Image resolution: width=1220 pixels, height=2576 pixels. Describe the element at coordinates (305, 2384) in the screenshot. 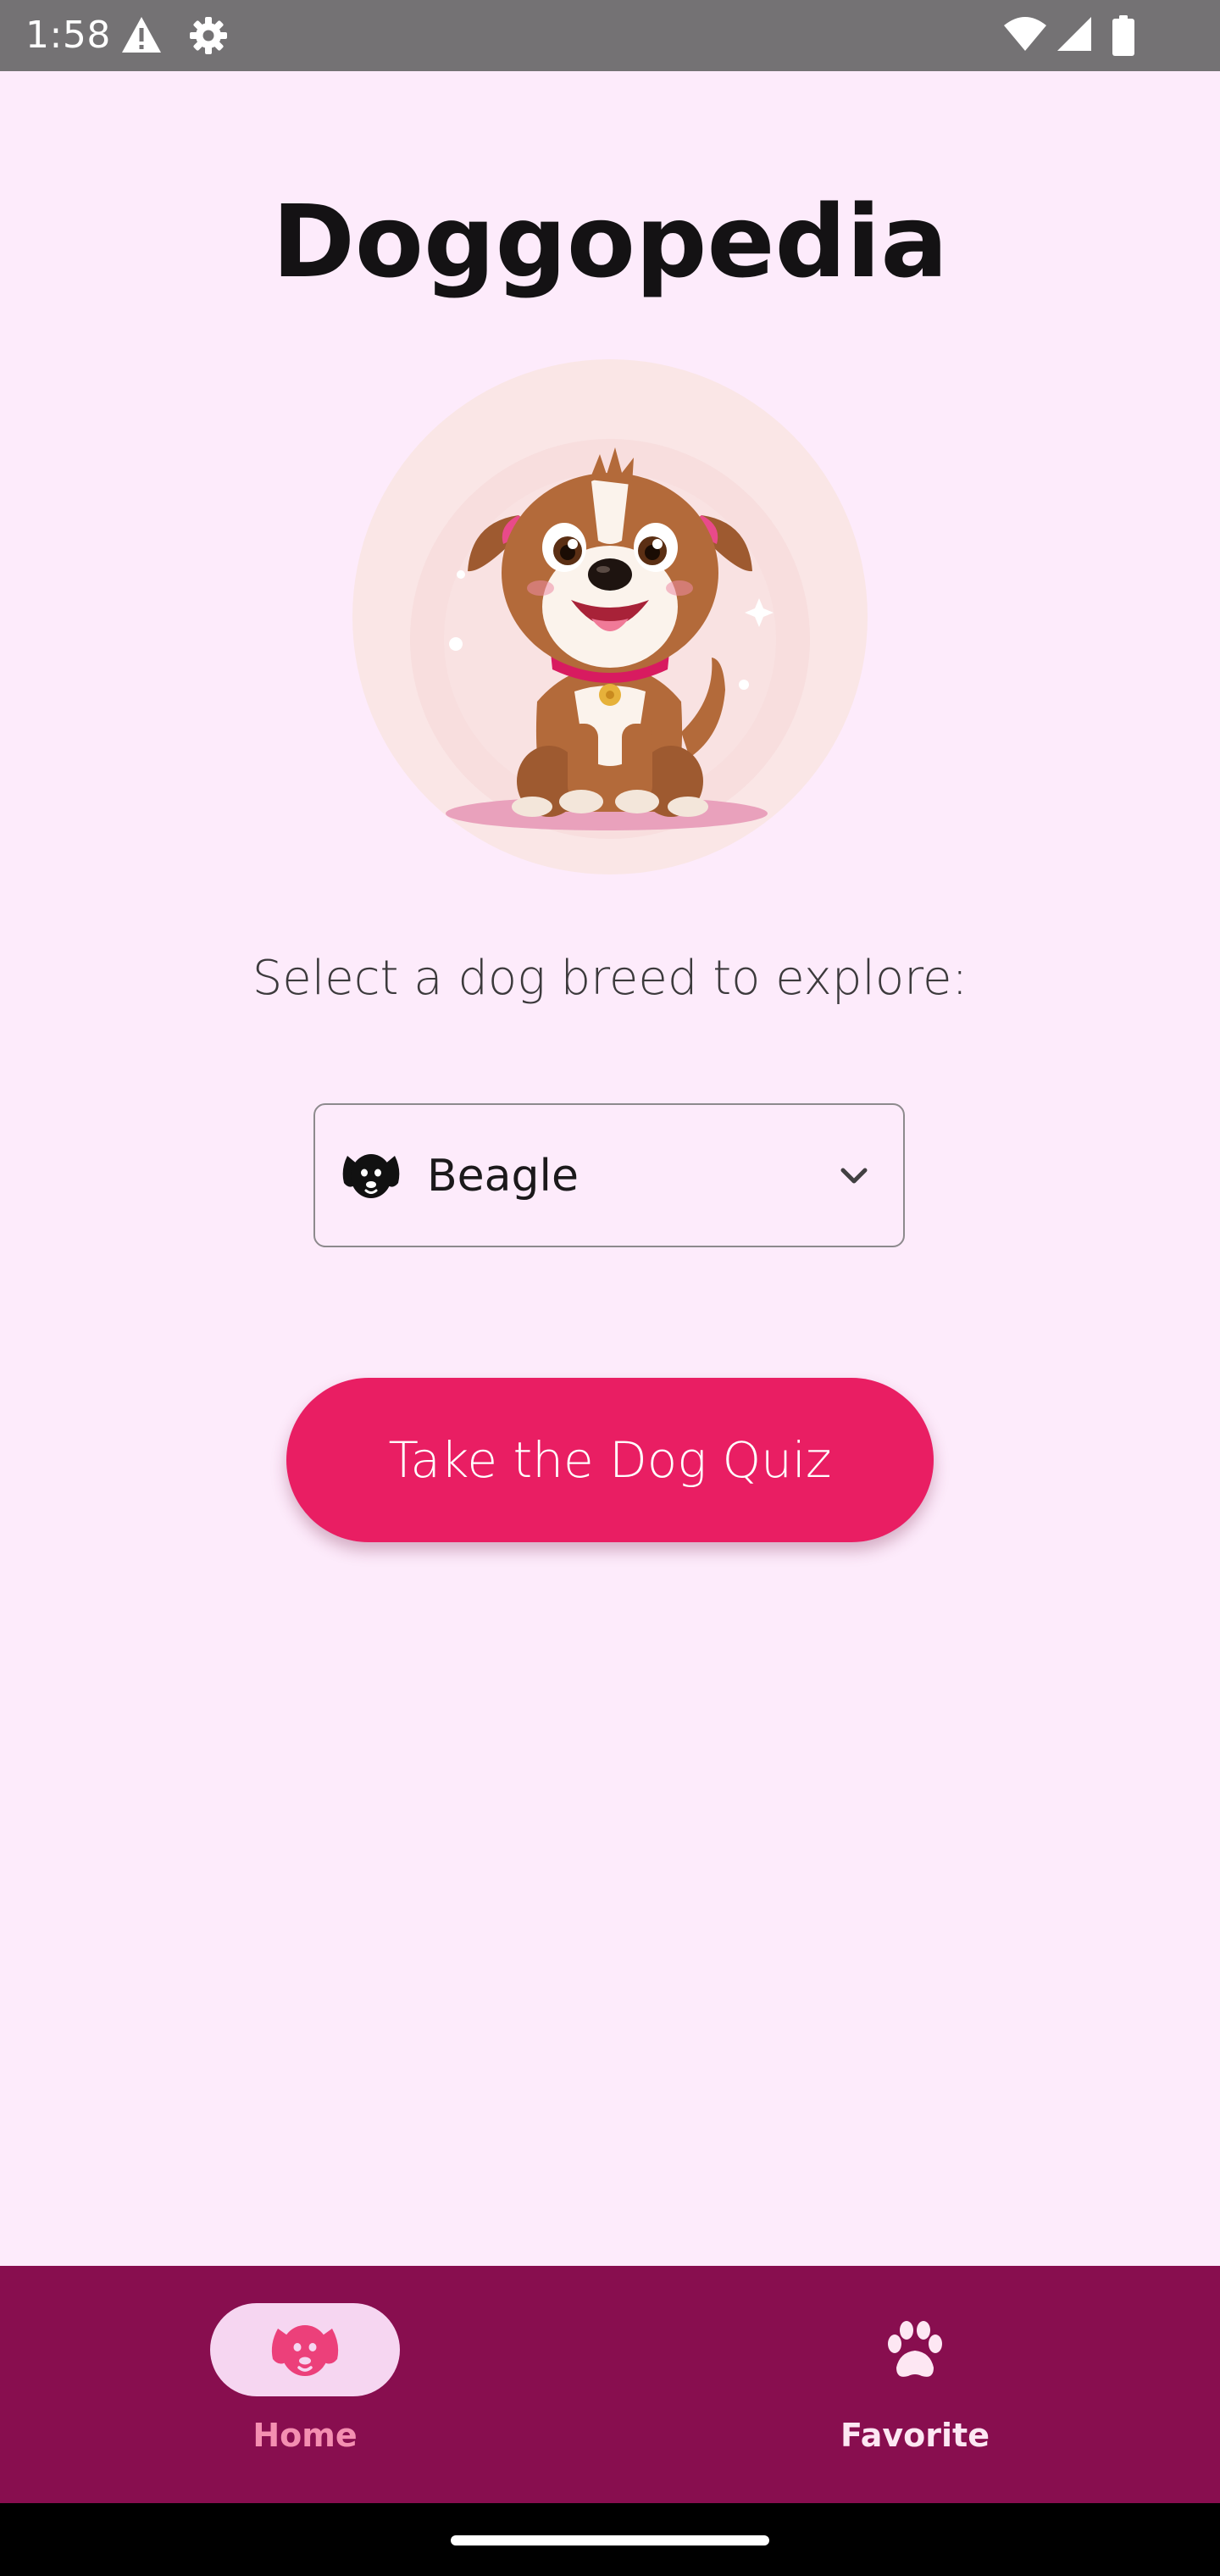

I see `nav-item-home: Home` at that location.